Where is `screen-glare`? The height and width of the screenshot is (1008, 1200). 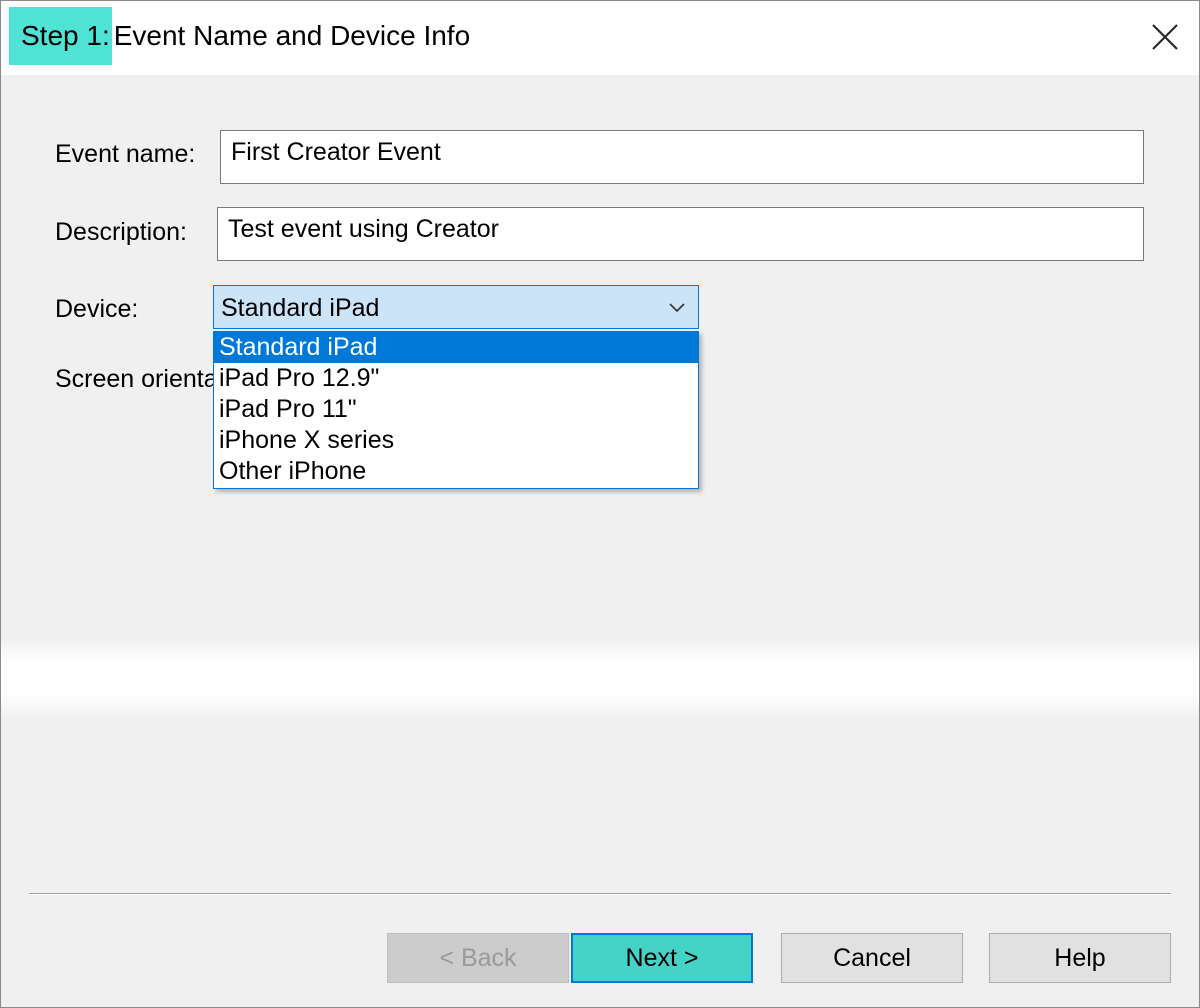 screen-glare is located at coordinates (600, 677).